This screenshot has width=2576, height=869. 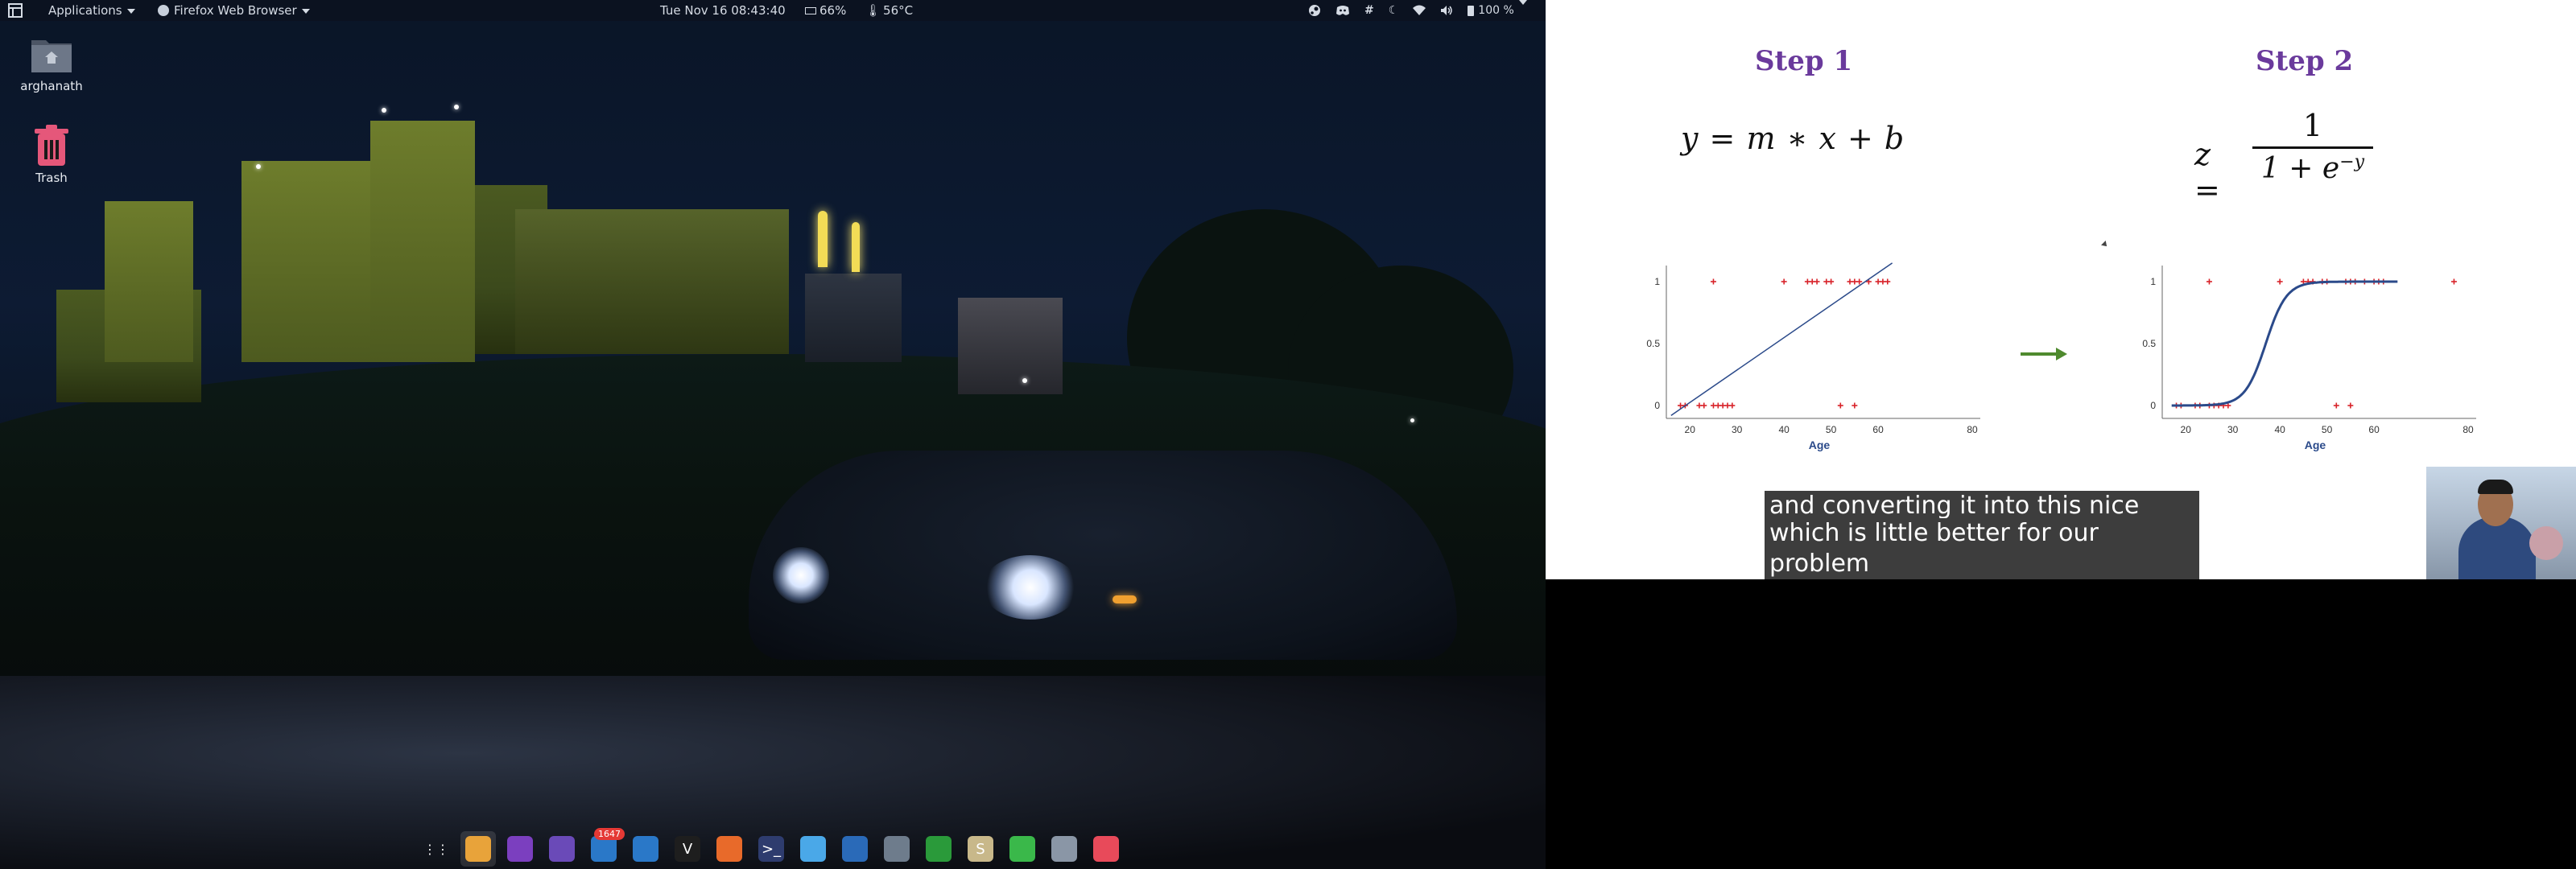 I want to click on activities-icon, so click(x=15, y=10).